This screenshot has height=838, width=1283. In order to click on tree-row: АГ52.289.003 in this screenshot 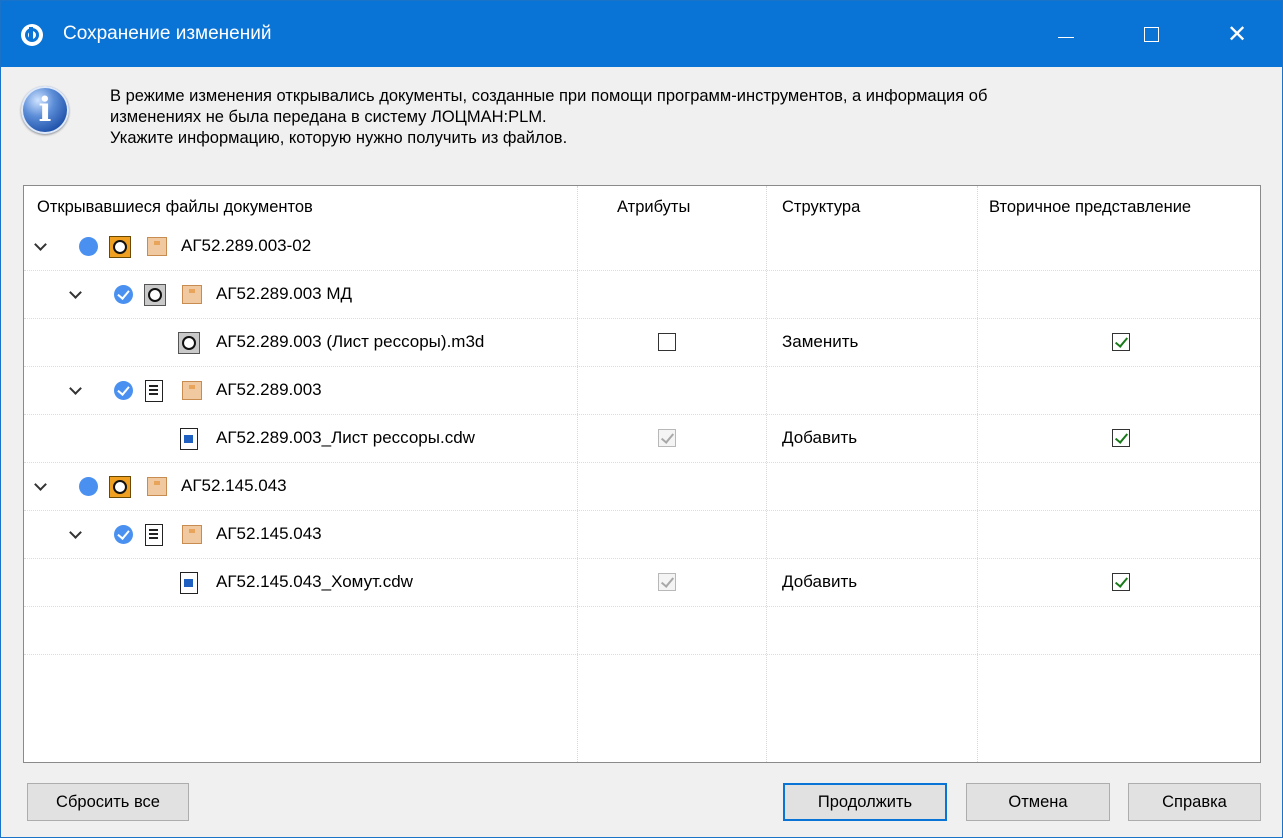, I will do `click(642, 391)`.